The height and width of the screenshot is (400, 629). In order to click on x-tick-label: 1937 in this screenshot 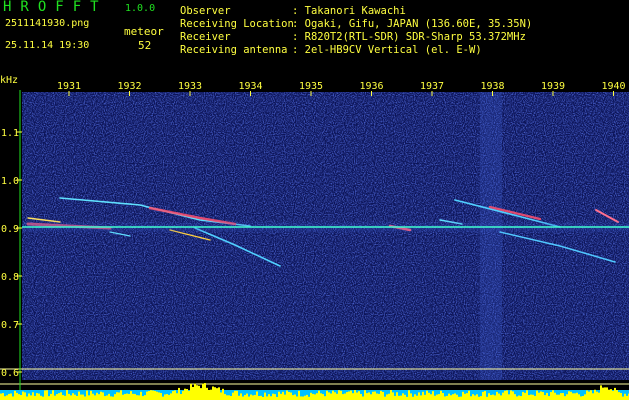, I will do `click(432, 86)`.